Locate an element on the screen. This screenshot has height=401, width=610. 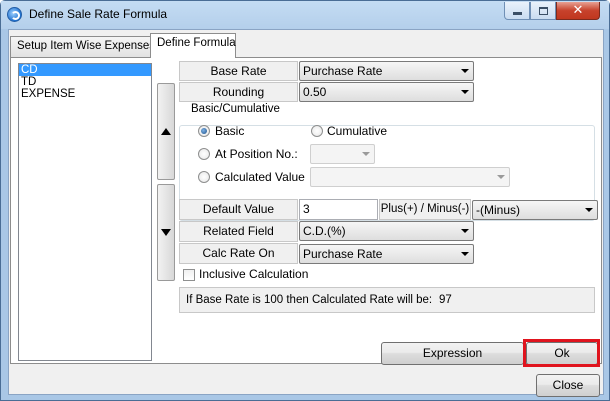
calc-rate-on-select: Purchase Rate is located at coordinates (386, 254).